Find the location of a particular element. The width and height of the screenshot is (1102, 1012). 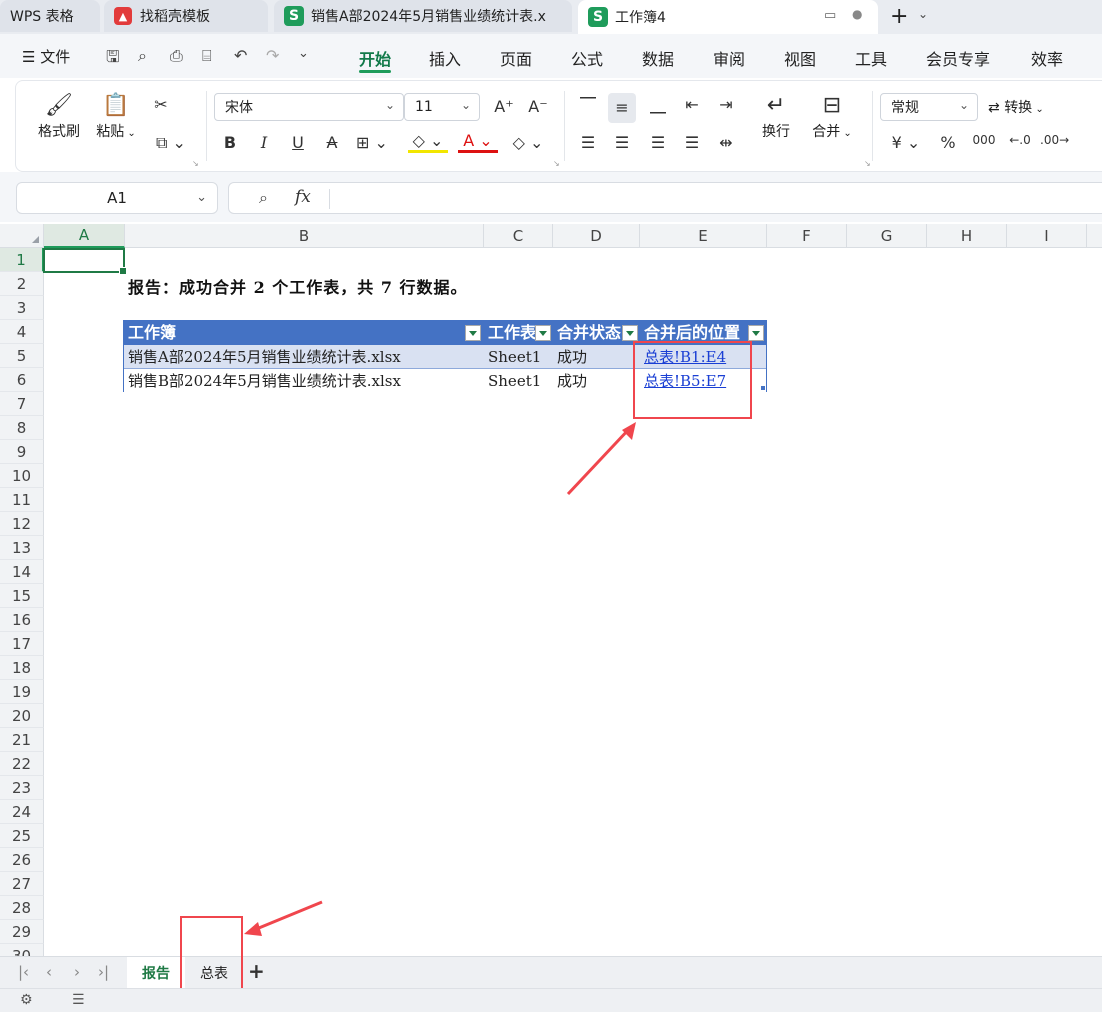

menu-tools: 工具 is located at coordinates (871, 58).